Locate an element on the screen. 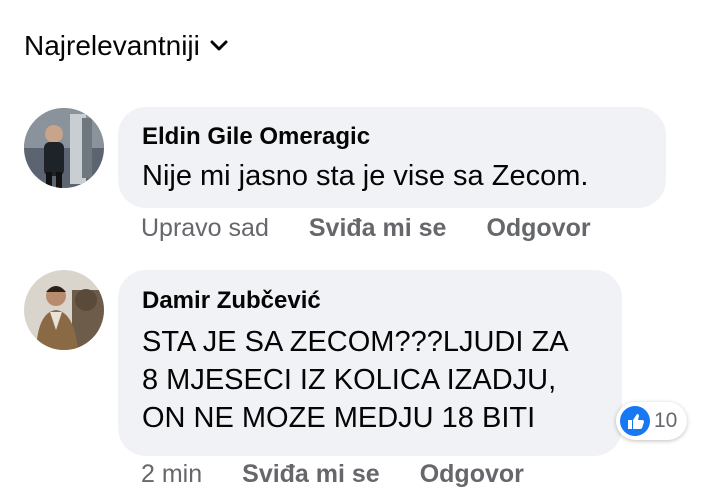  sort-dropdown: Najrelevantniji is located at coordinates (126, 46).